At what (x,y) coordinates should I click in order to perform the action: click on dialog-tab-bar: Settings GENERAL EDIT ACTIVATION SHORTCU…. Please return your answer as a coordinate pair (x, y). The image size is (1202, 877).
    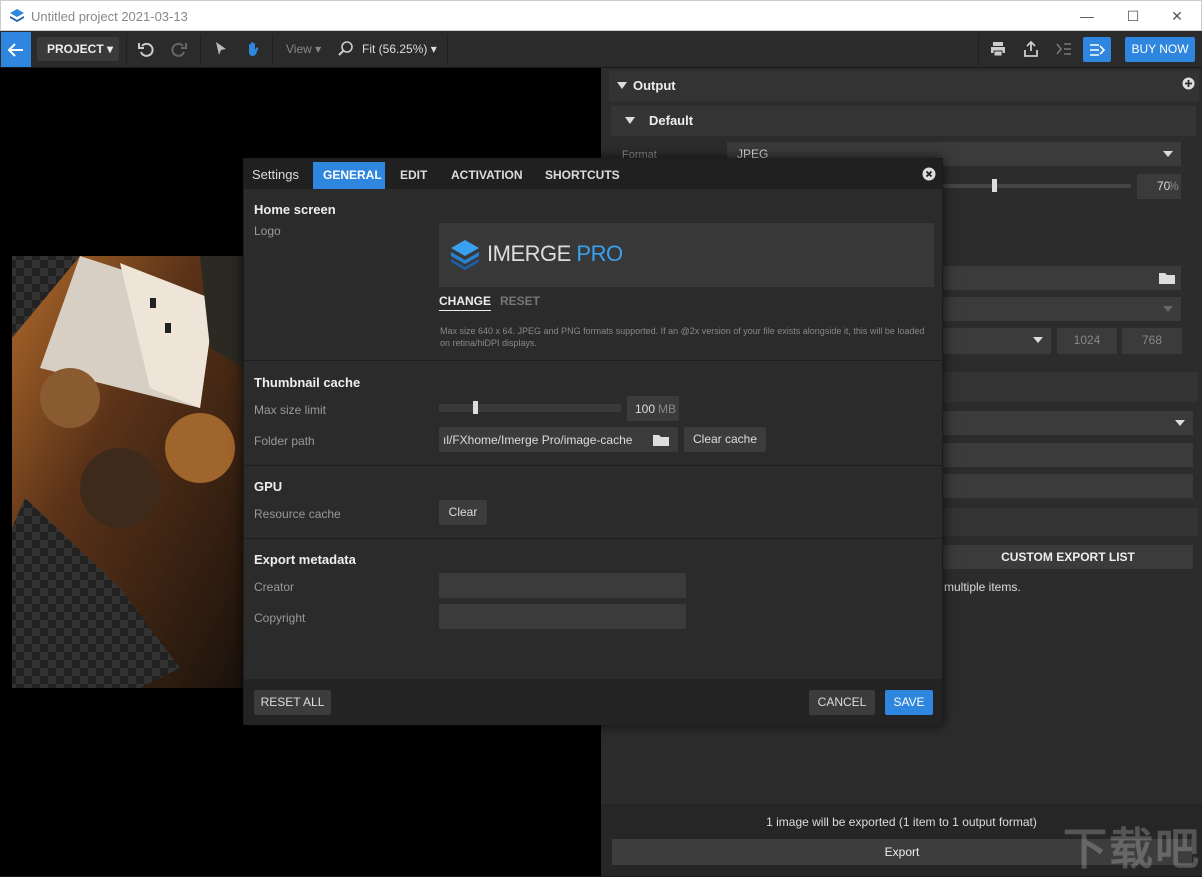
    Looking at the image, I should click on (593, 174).